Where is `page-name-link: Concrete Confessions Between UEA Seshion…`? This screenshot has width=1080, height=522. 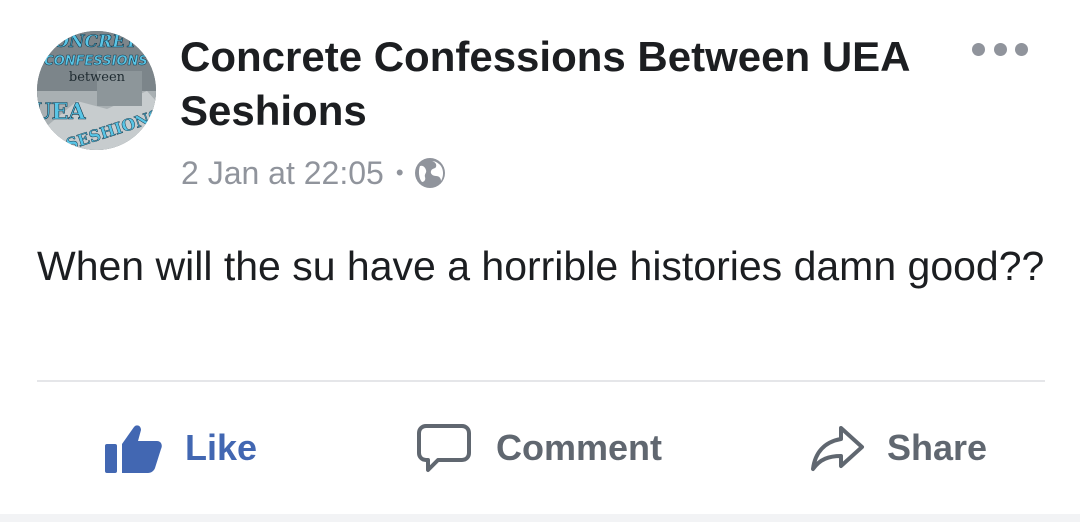 page-name-link: Concrete Confessions Between UEA Seshion… is located at coordinates (550, 84).